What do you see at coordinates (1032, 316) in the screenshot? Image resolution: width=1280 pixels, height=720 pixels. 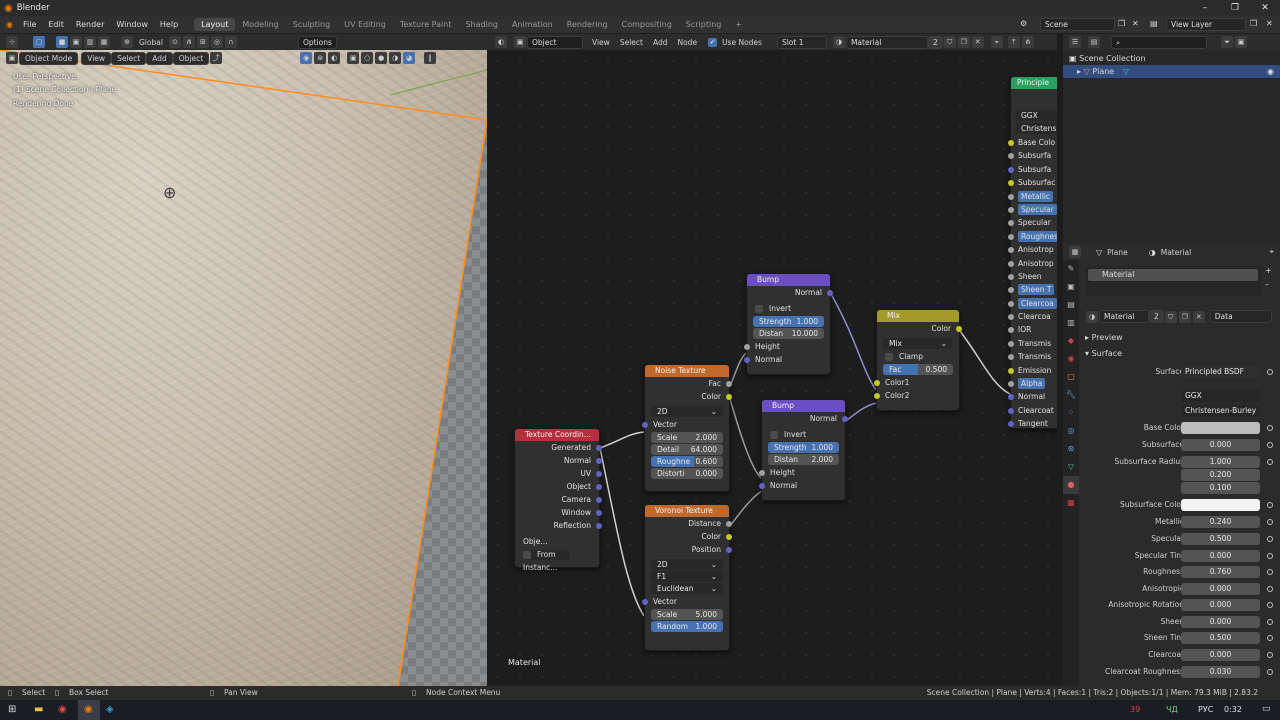 I see `bsdf-input-row: Clearcoa` at bounding box center [1032, 316].